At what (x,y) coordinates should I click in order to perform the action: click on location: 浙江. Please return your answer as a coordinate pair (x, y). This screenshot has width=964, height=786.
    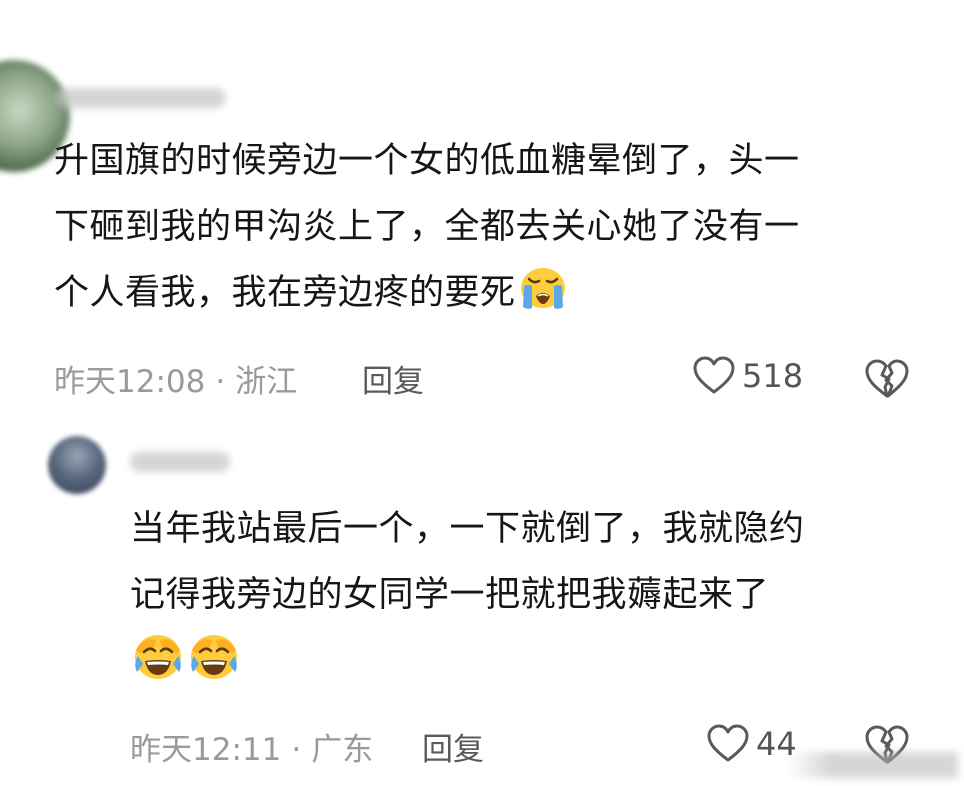
    Looking at the image, I should click on (266, 382).